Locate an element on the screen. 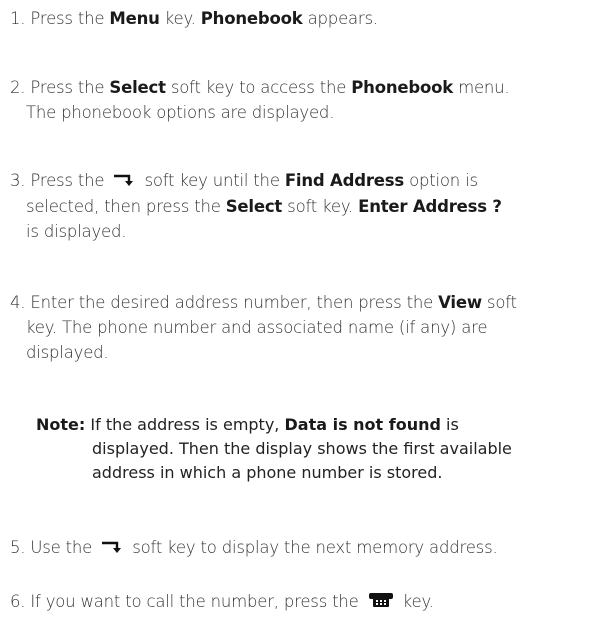 The image size is (604, 627). step-number: 5. is located at coordinates (18, 547).